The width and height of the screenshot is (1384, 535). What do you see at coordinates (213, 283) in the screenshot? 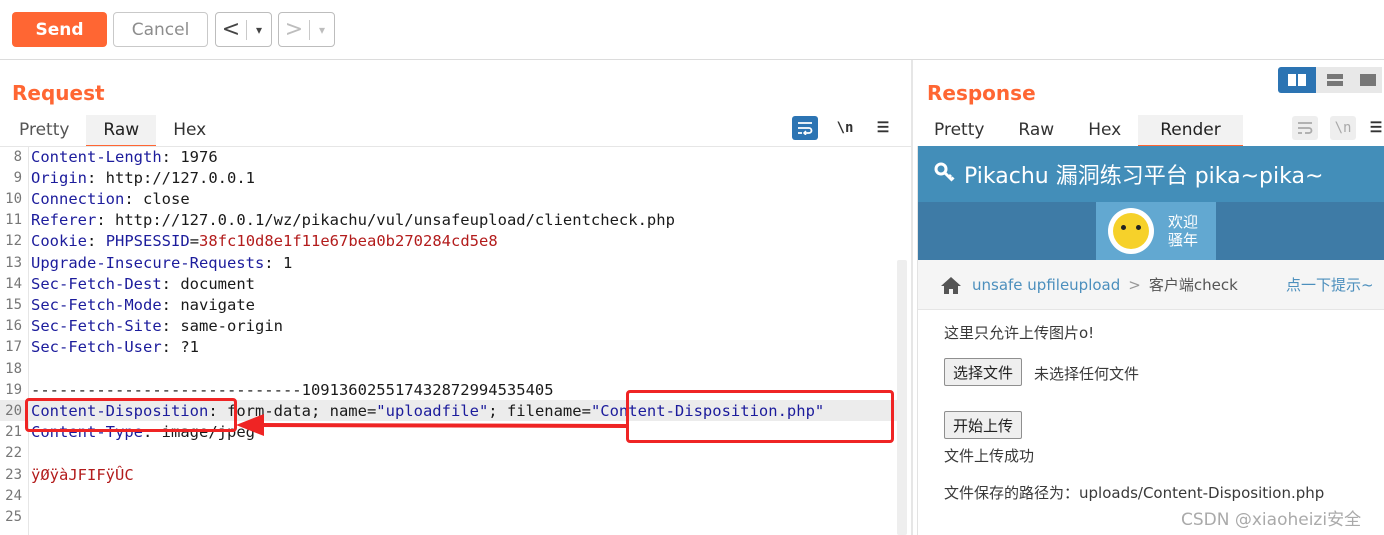
I see `header-value: document` at bounding box center [213, 283].